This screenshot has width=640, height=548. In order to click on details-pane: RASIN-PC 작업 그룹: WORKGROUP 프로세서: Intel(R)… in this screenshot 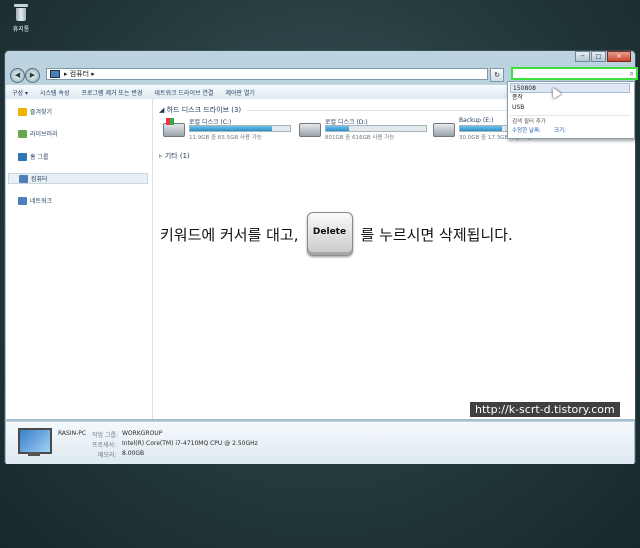, I will do `click(320, 442)`.